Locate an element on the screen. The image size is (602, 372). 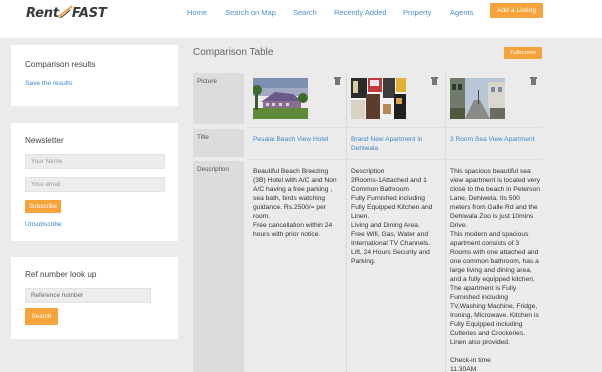
name-input: Your Name is located at coordinates (95, 161).